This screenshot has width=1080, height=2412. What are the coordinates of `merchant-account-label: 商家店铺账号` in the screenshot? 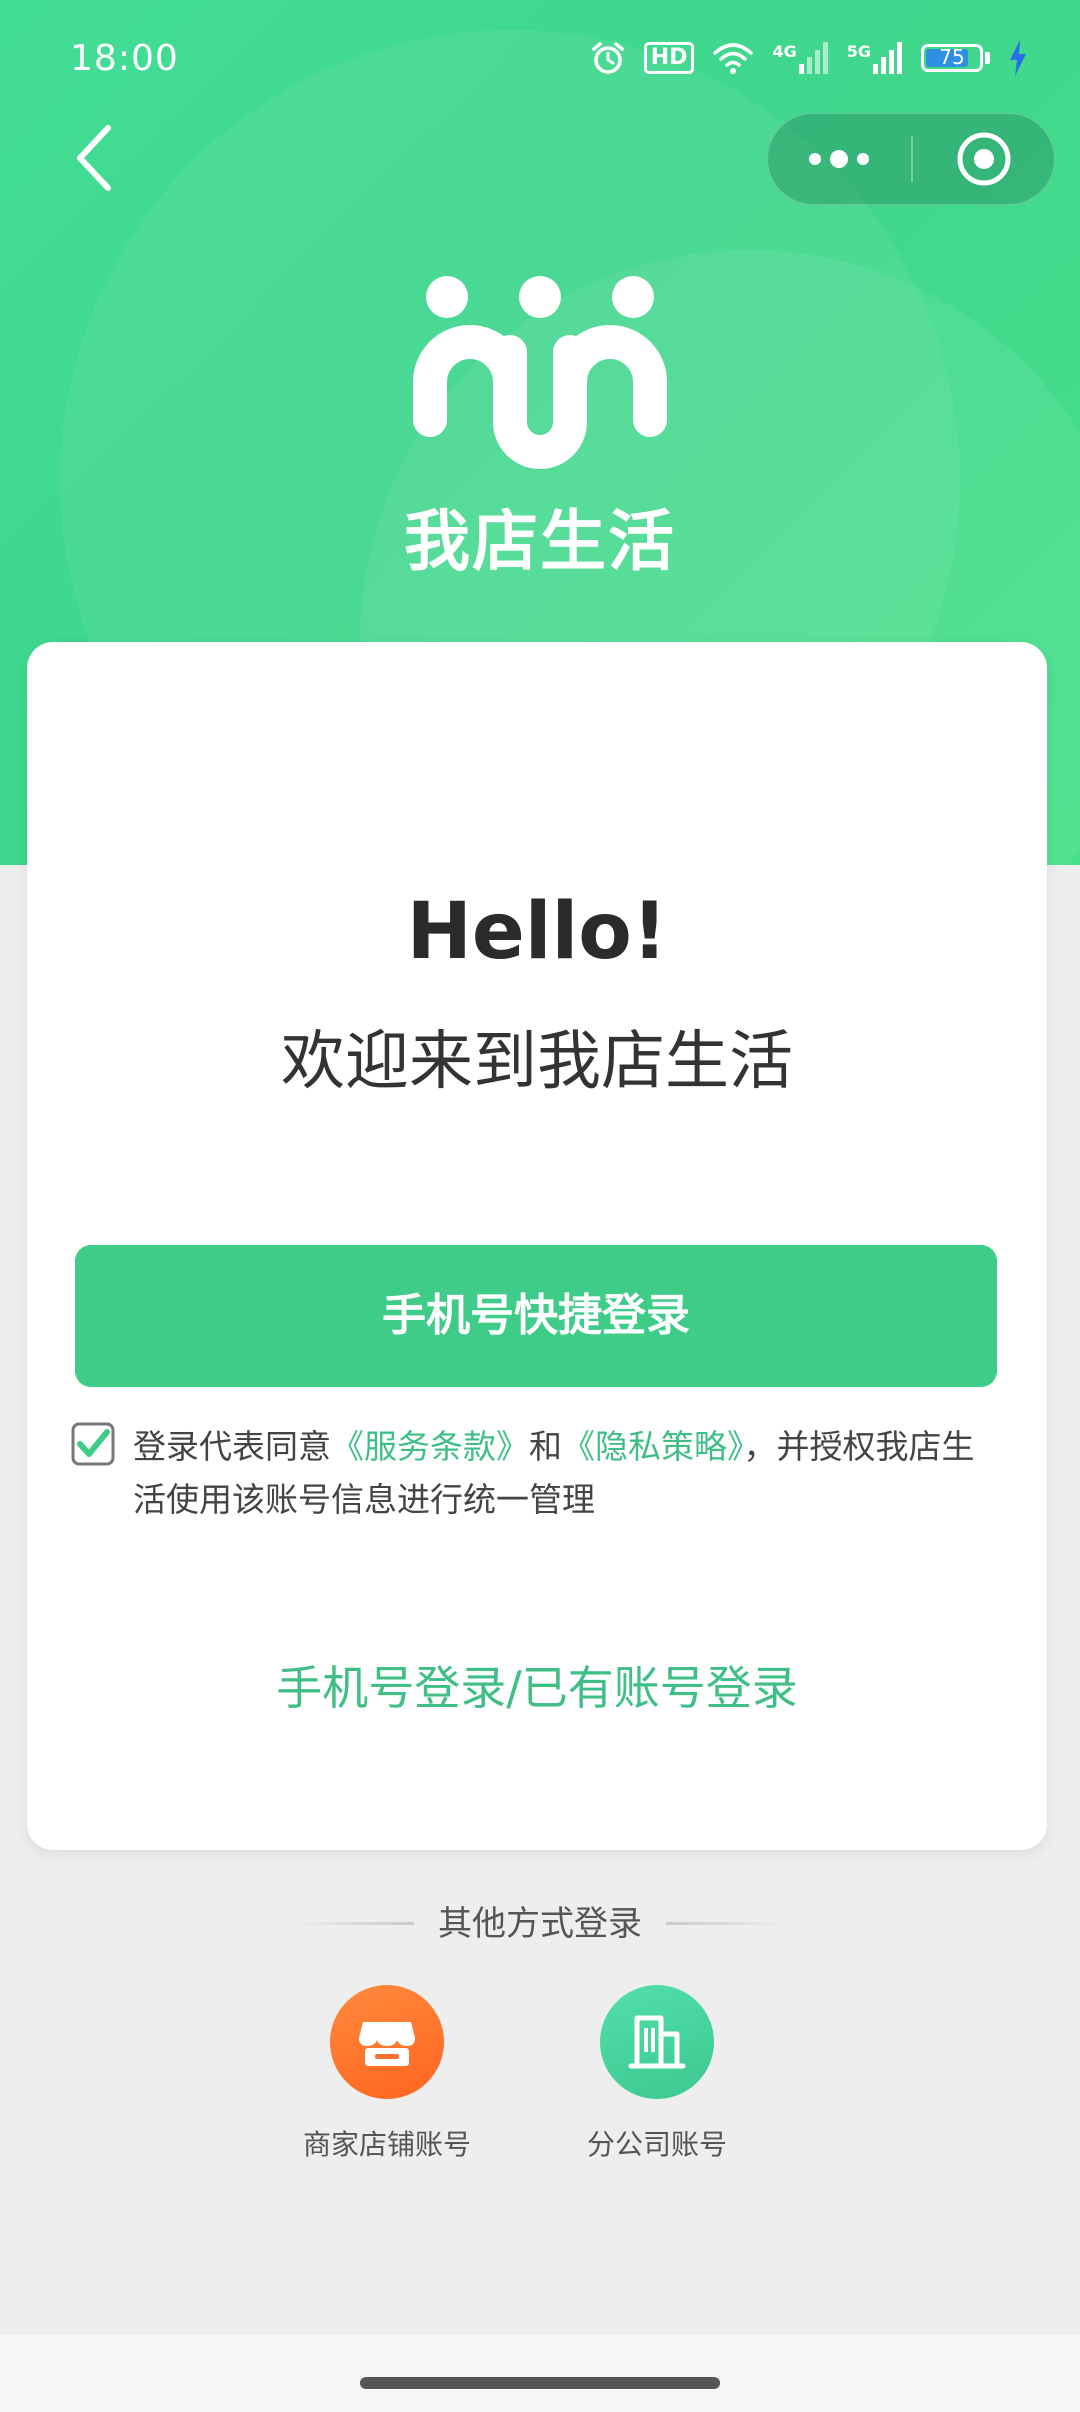 It's located at (386, 2144).